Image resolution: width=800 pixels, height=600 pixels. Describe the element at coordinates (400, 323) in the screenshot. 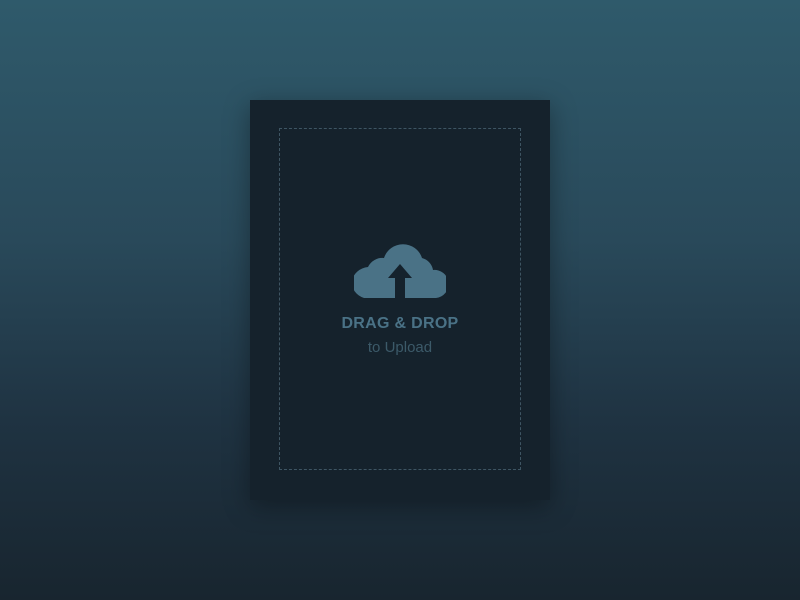

I see `drop-title: DRAG & DROP` at that location.